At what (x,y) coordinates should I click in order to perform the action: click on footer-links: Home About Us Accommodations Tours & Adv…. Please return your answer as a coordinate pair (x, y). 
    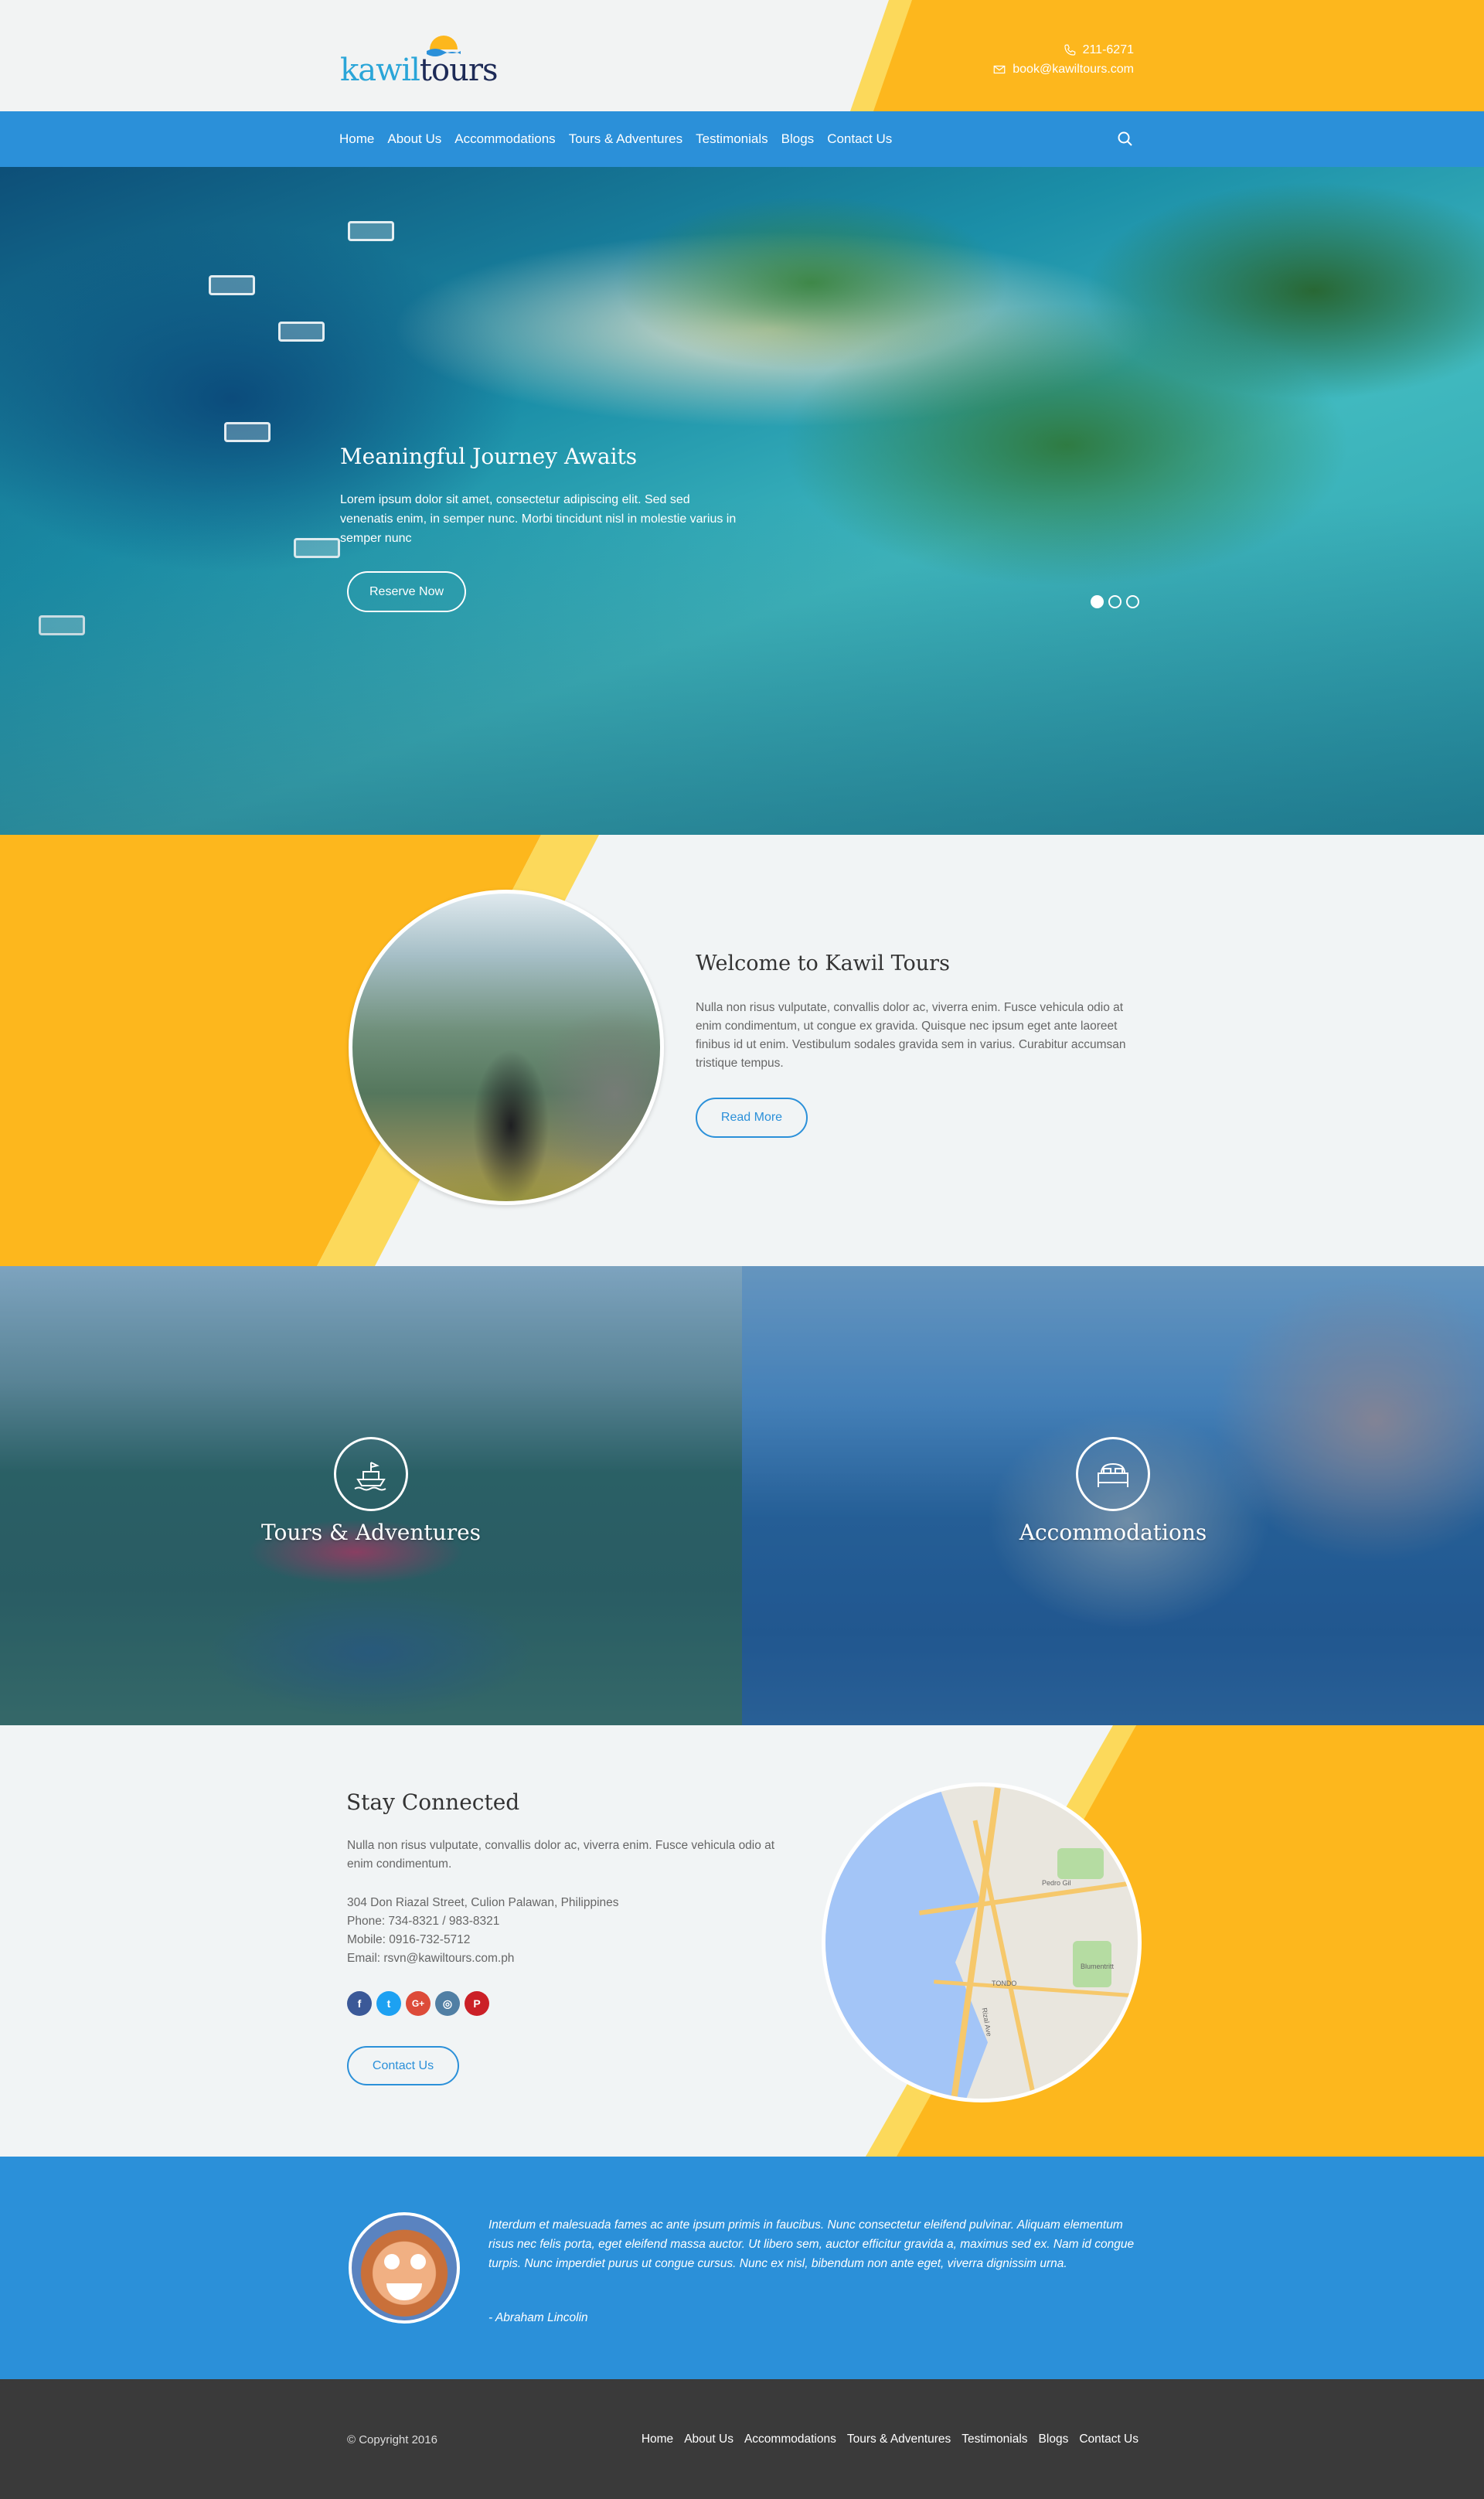
    Looking at the image, I should click on (890, 2439).